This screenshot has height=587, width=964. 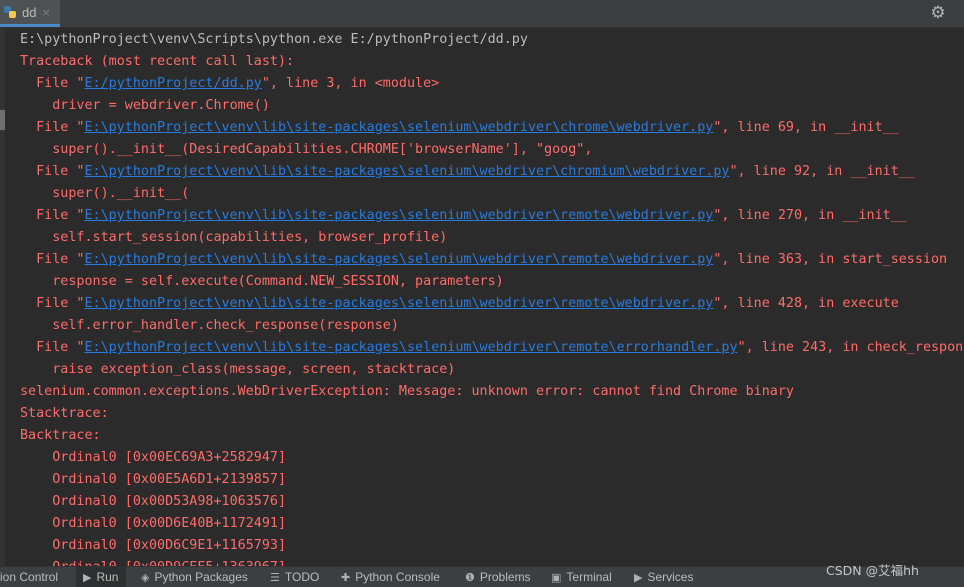 I want to click on console-gutter, so click(x=2, y=297).